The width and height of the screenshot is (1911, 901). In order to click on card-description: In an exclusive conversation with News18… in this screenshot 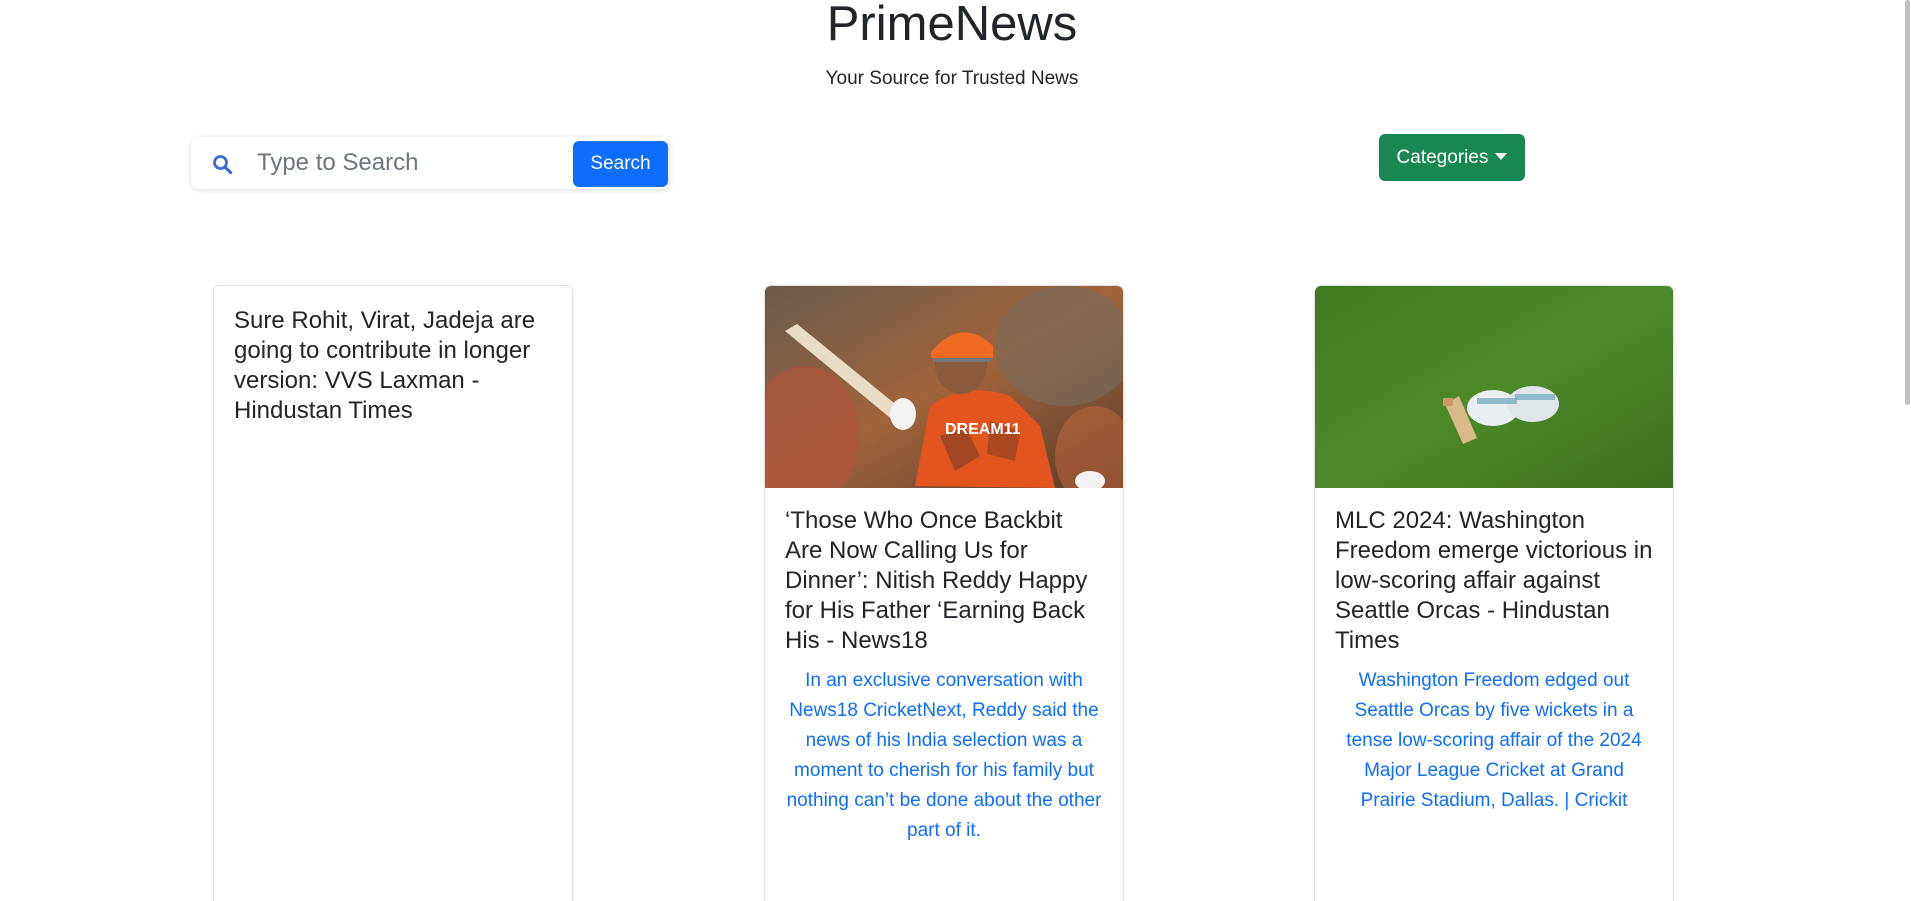, I will do `click(944, 756)`.